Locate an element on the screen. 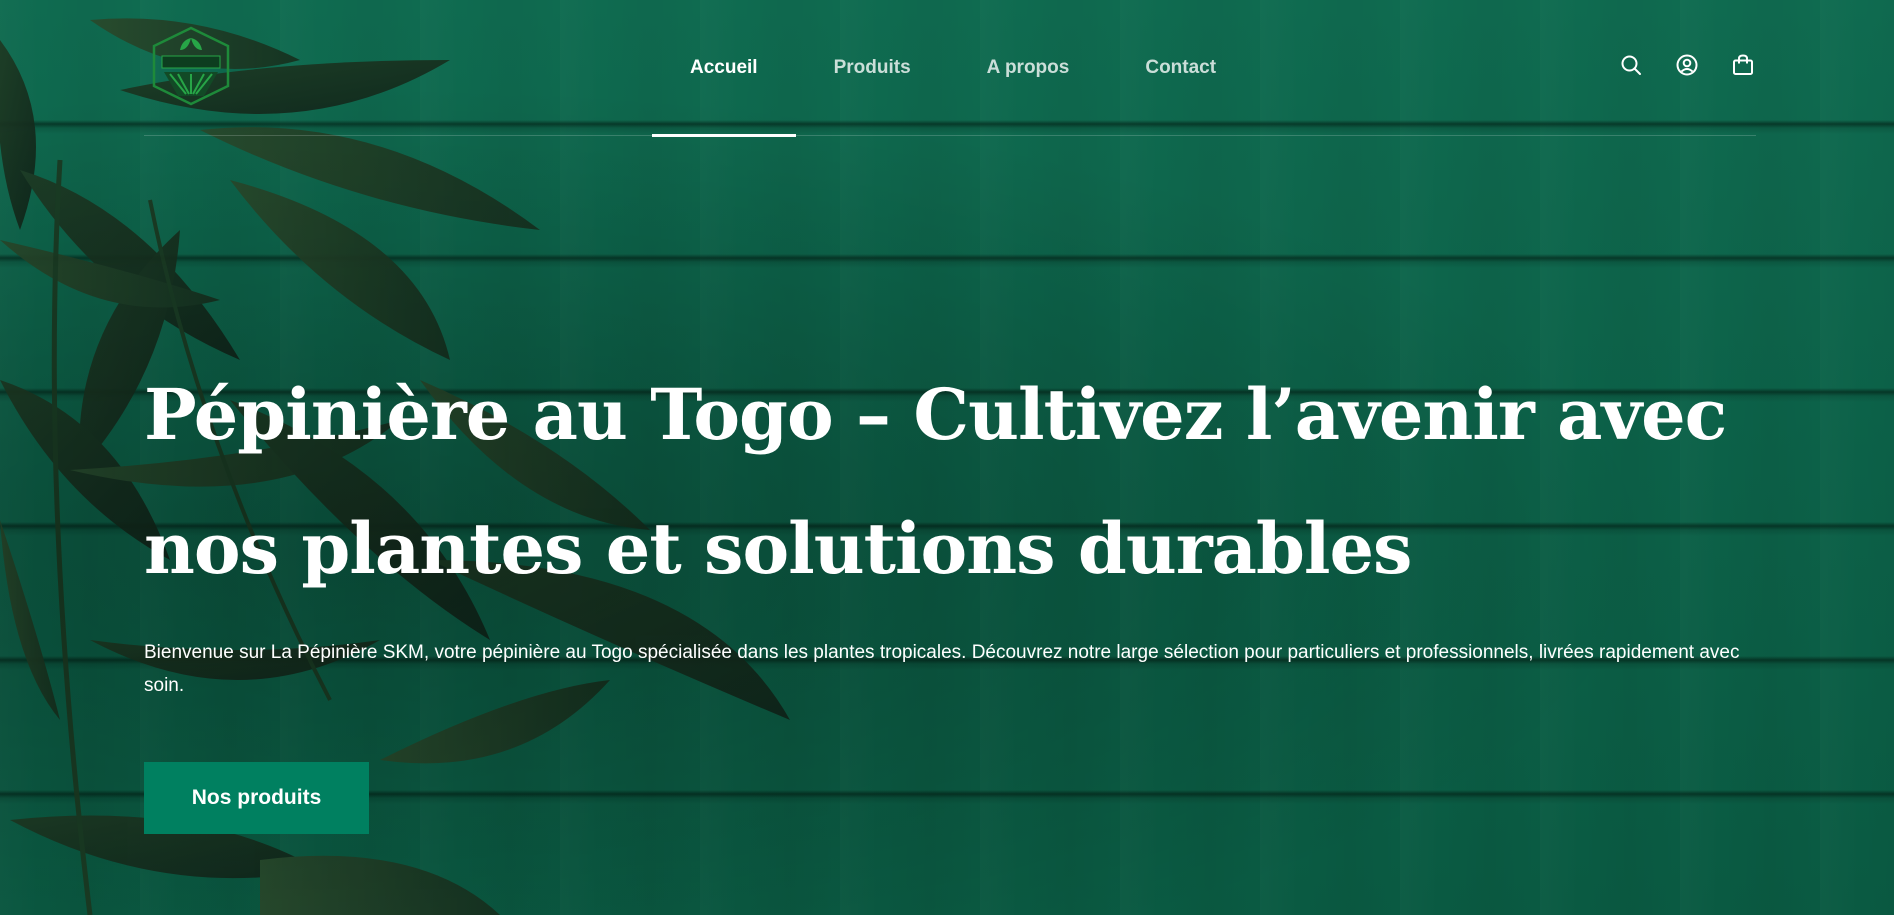 The width and height of the screenshot is (1894, 915). search-icon is located at coordinates (1631, 65).